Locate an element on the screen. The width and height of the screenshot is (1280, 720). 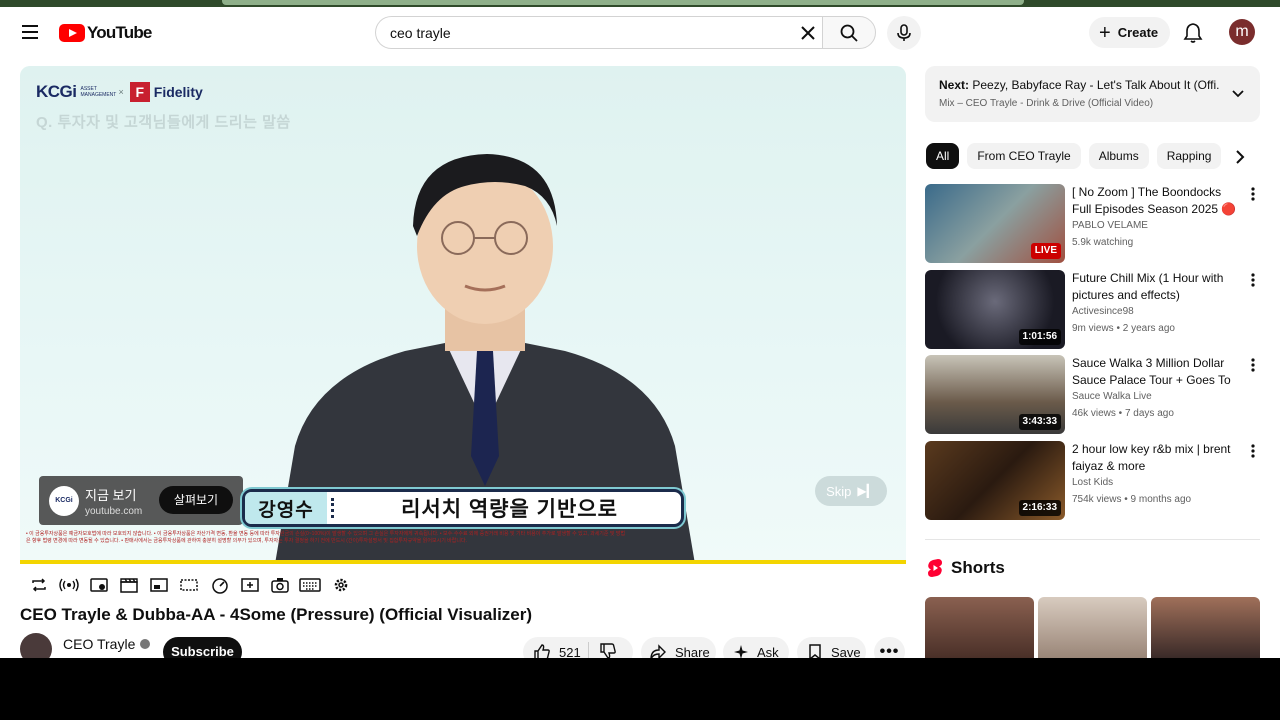
chip-from-channel: From CEO Trayle is located at coordinates (1024, 156).